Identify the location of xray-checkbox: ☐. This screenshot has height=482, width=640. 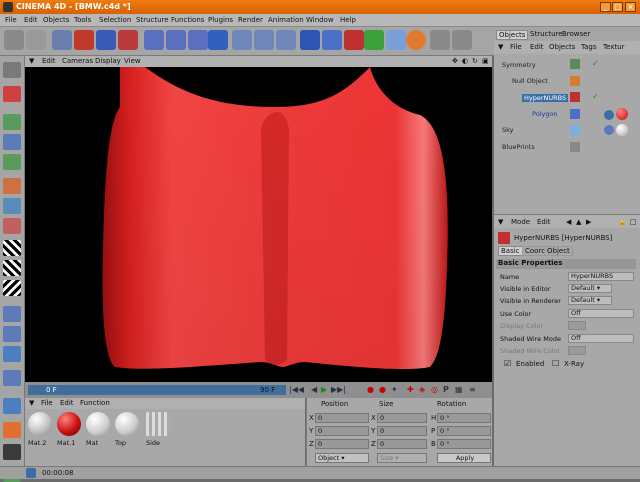
(555, 363).